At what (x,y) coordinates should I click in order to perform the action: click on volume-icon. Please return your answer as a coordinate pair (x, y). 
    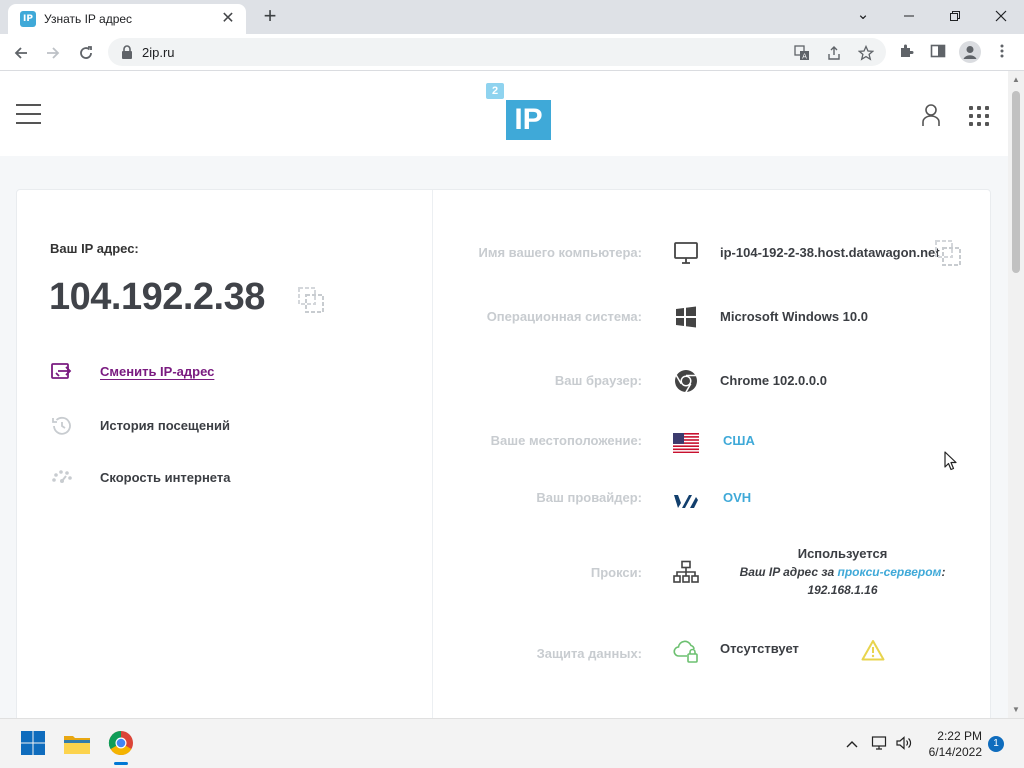
    Looking at the image, I should click on (904, 744).